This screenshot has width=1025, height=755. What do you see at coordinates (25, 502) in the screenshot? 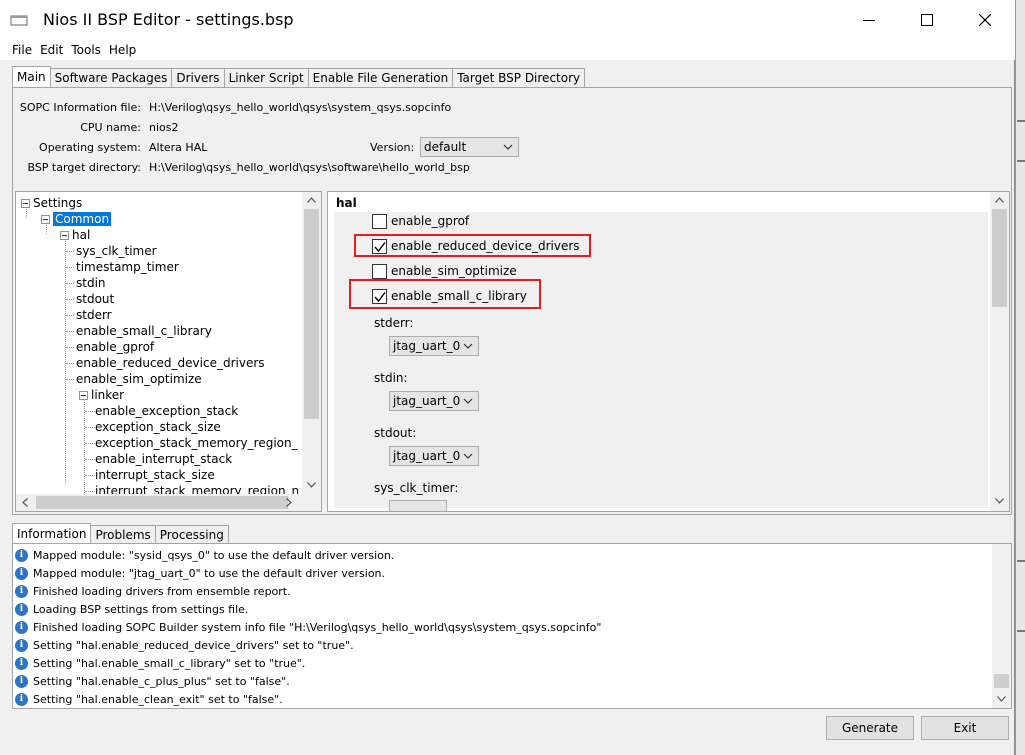
I see `scroll-left-icon` at bounding box center [25, 502].